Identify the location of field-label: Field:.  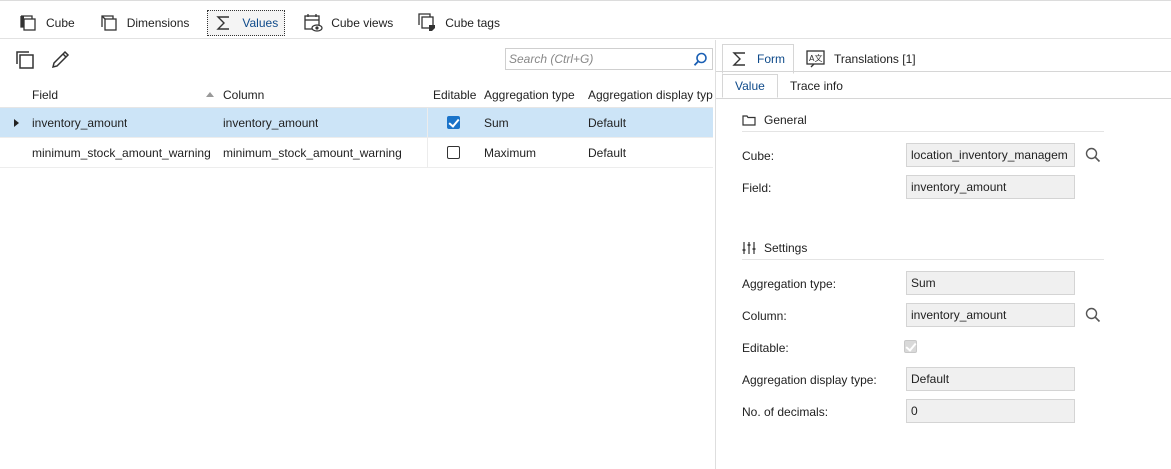
(757, 188).